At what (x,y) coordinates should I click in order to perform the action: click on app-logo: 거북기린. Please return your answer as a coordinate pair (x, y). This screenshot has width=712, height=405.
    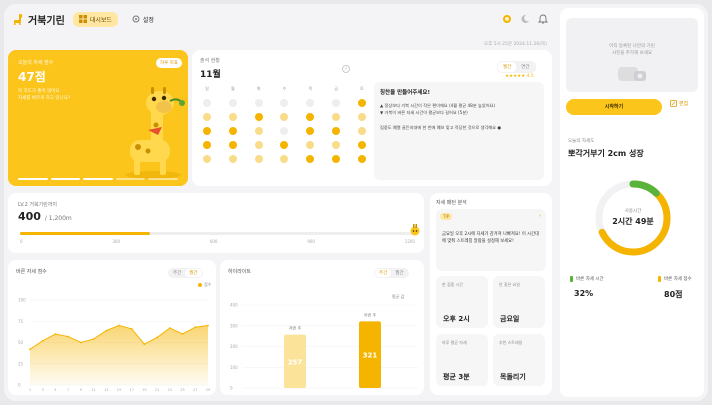
    Looking at the image, I should click on (38, 19).